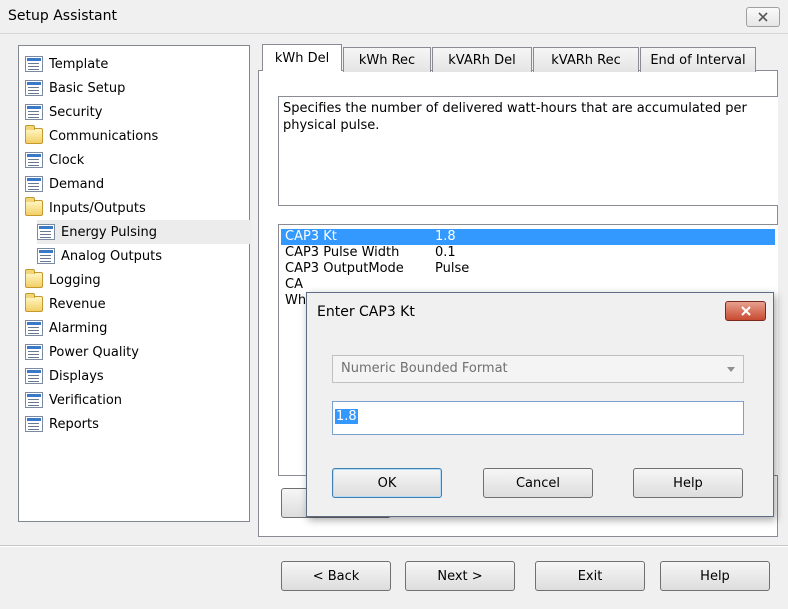 This screenshot has width=788, height=609. I want to click on tree-item-power-quality: Power Quality, so click(132, 352).